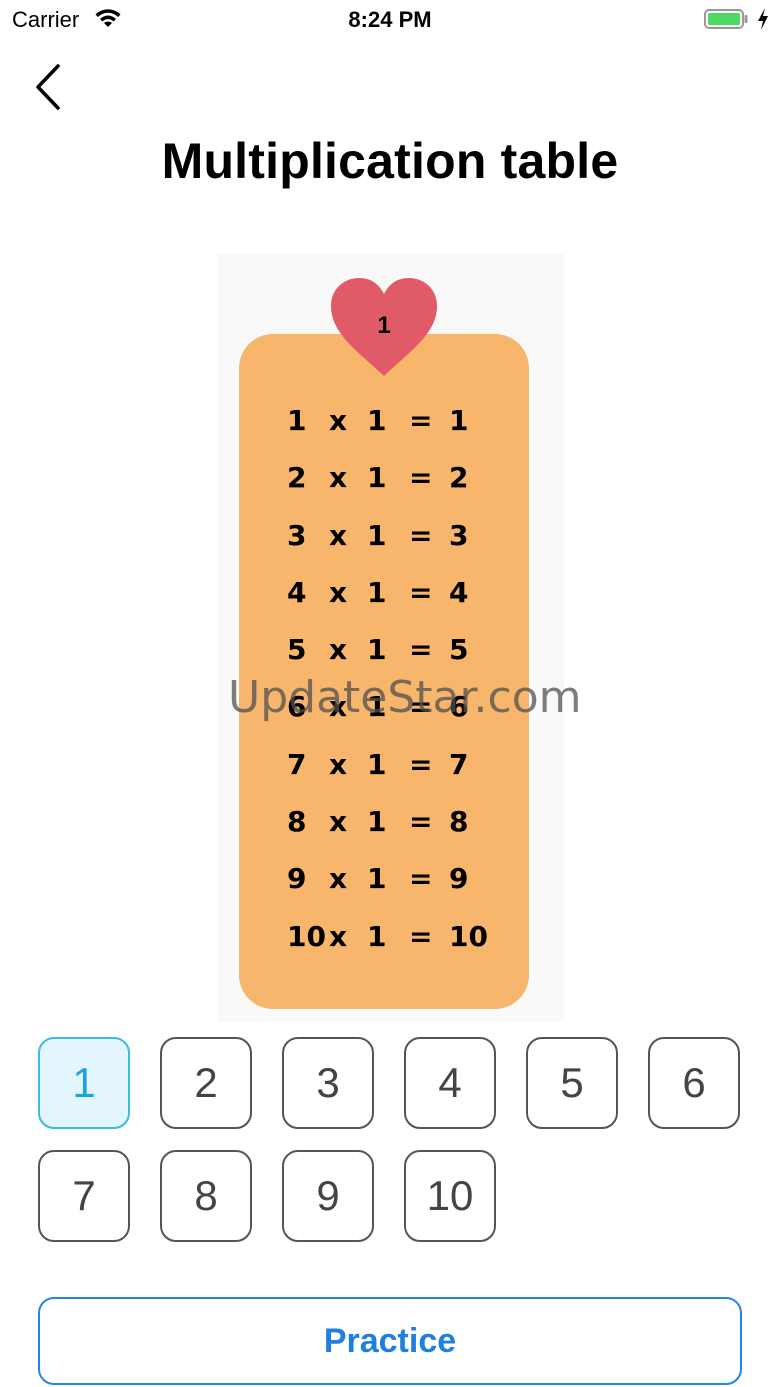 This screenshot has height=1387, width=780. What do you see at coordinates (459, 478) in the screenshot?
I see `product: 2` at bounding box center [459, 478].